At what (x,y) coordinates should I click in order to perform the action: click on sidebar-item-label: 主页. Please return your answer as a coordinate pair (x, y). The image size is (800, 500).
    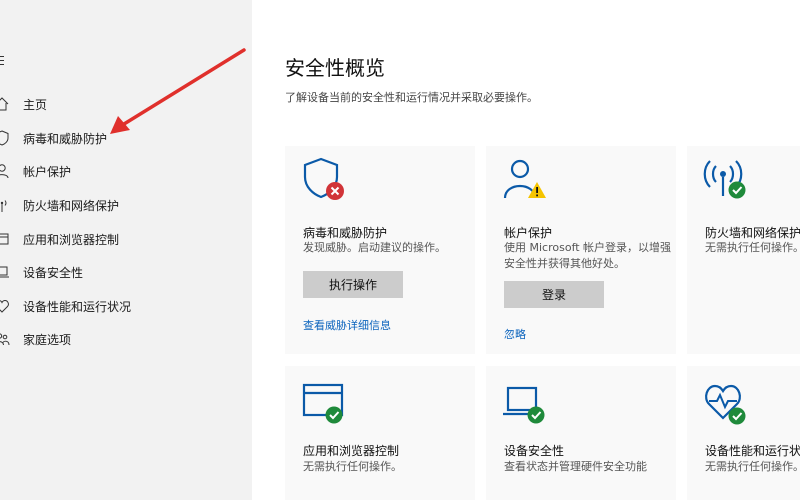
    Looking at the image, I should click on (35, 104).